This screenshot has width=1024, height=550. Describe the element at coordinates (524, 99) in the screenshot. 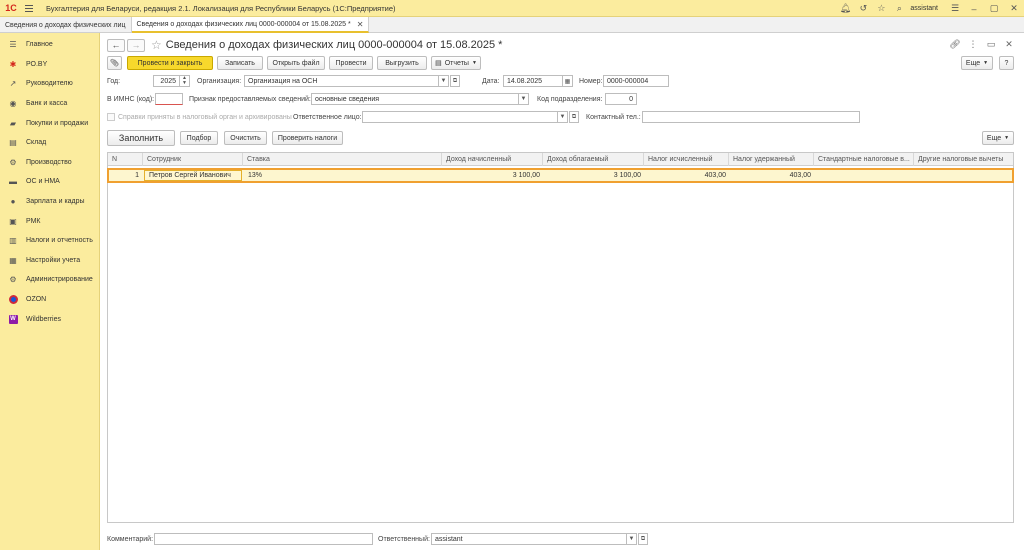

I see `info-sign-dropdown: ▼` at that location.